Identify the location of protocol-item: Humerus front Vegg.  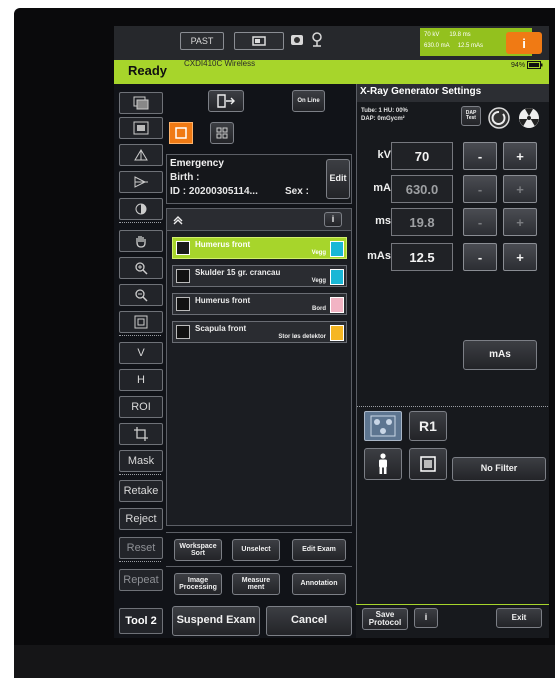
(259, 248).